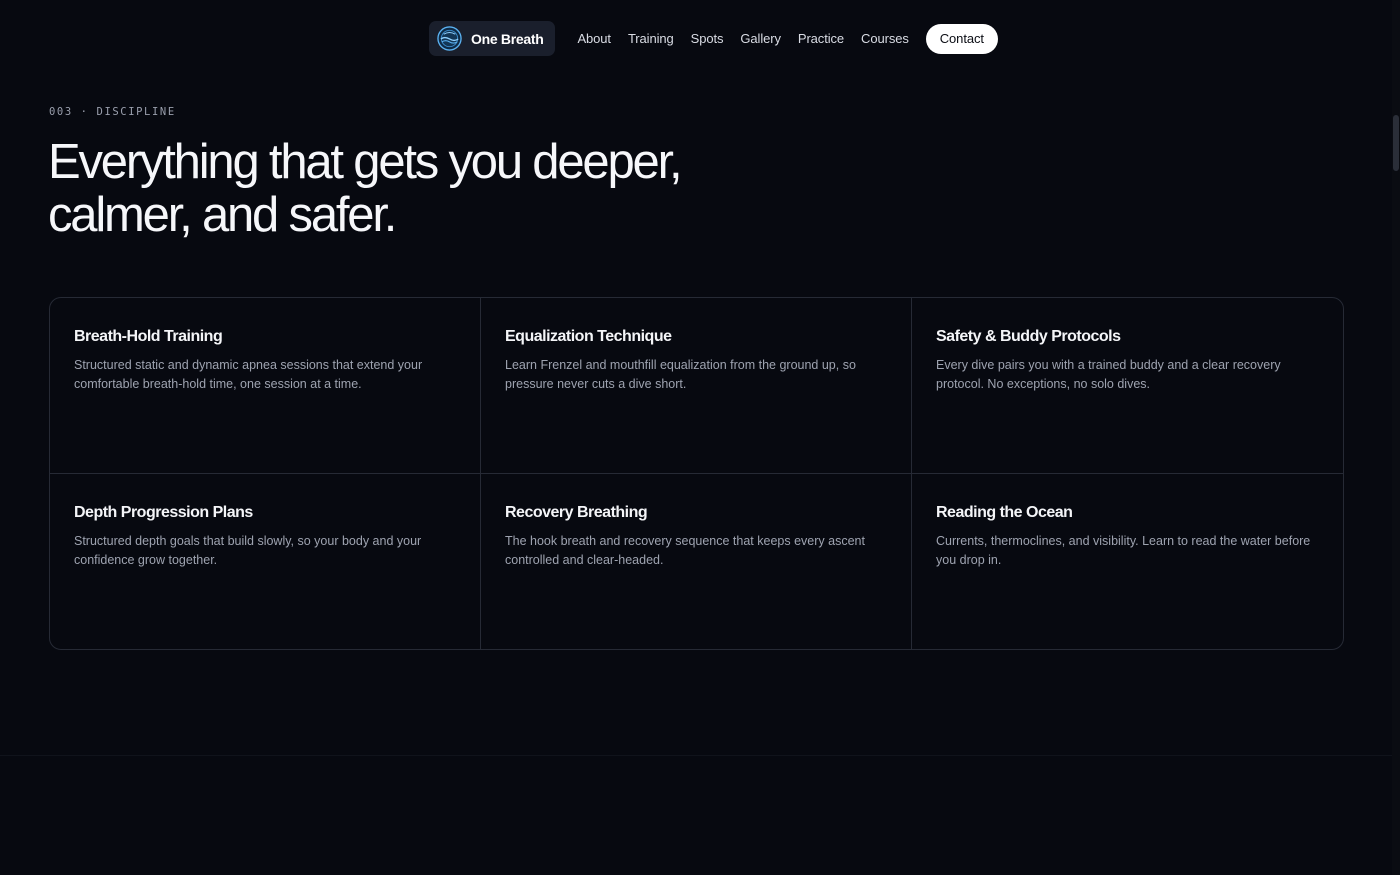  What do you see at coordinates (576, 512) in the screenshot?
I see `feature-title: Recovery Breathing` at bounding box center [576, 512].